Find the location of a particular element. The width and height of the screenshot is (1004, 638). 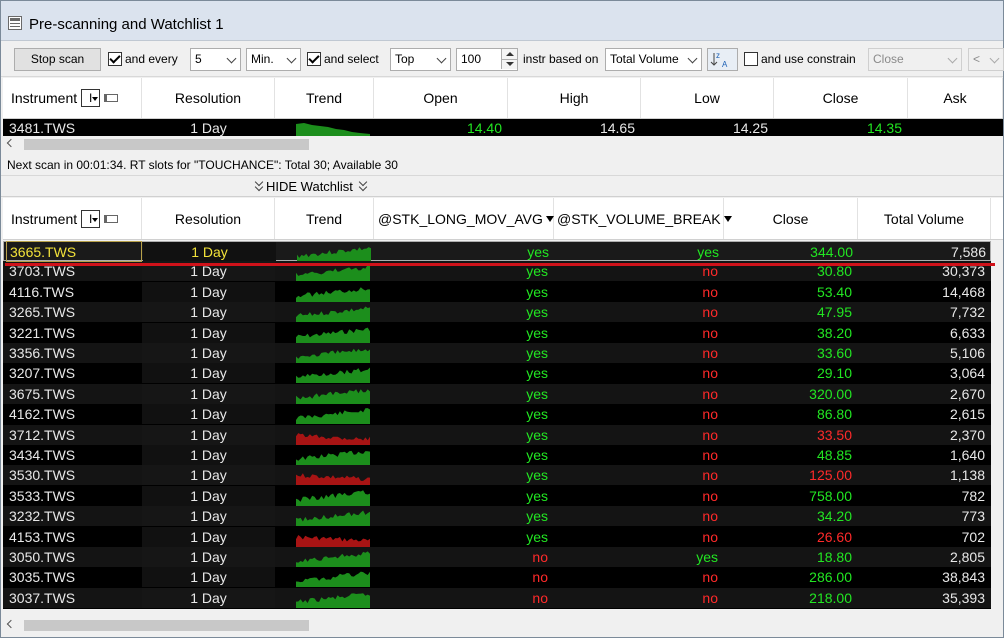

table-row: 3050.TWS 1 Day no yes 18.80 2,805 is located at coordinates (497, 557).